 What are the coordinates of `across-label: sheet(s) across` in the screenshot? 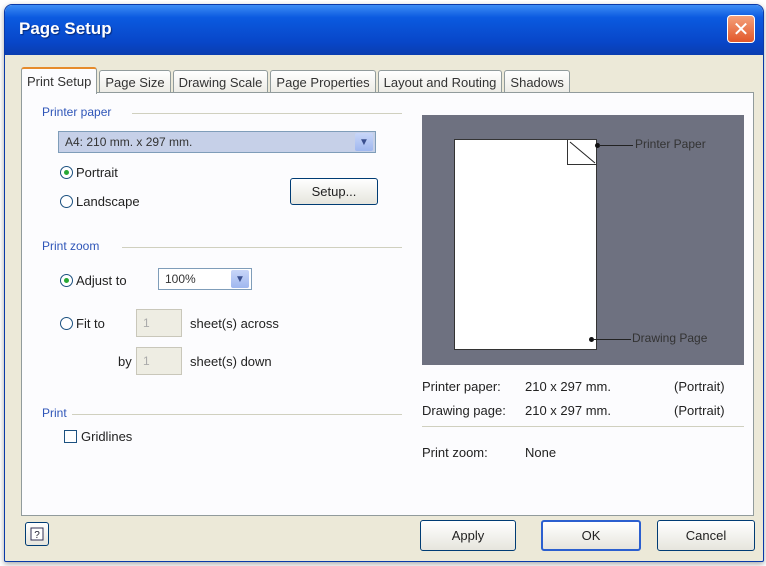 It's located at (234, 323).